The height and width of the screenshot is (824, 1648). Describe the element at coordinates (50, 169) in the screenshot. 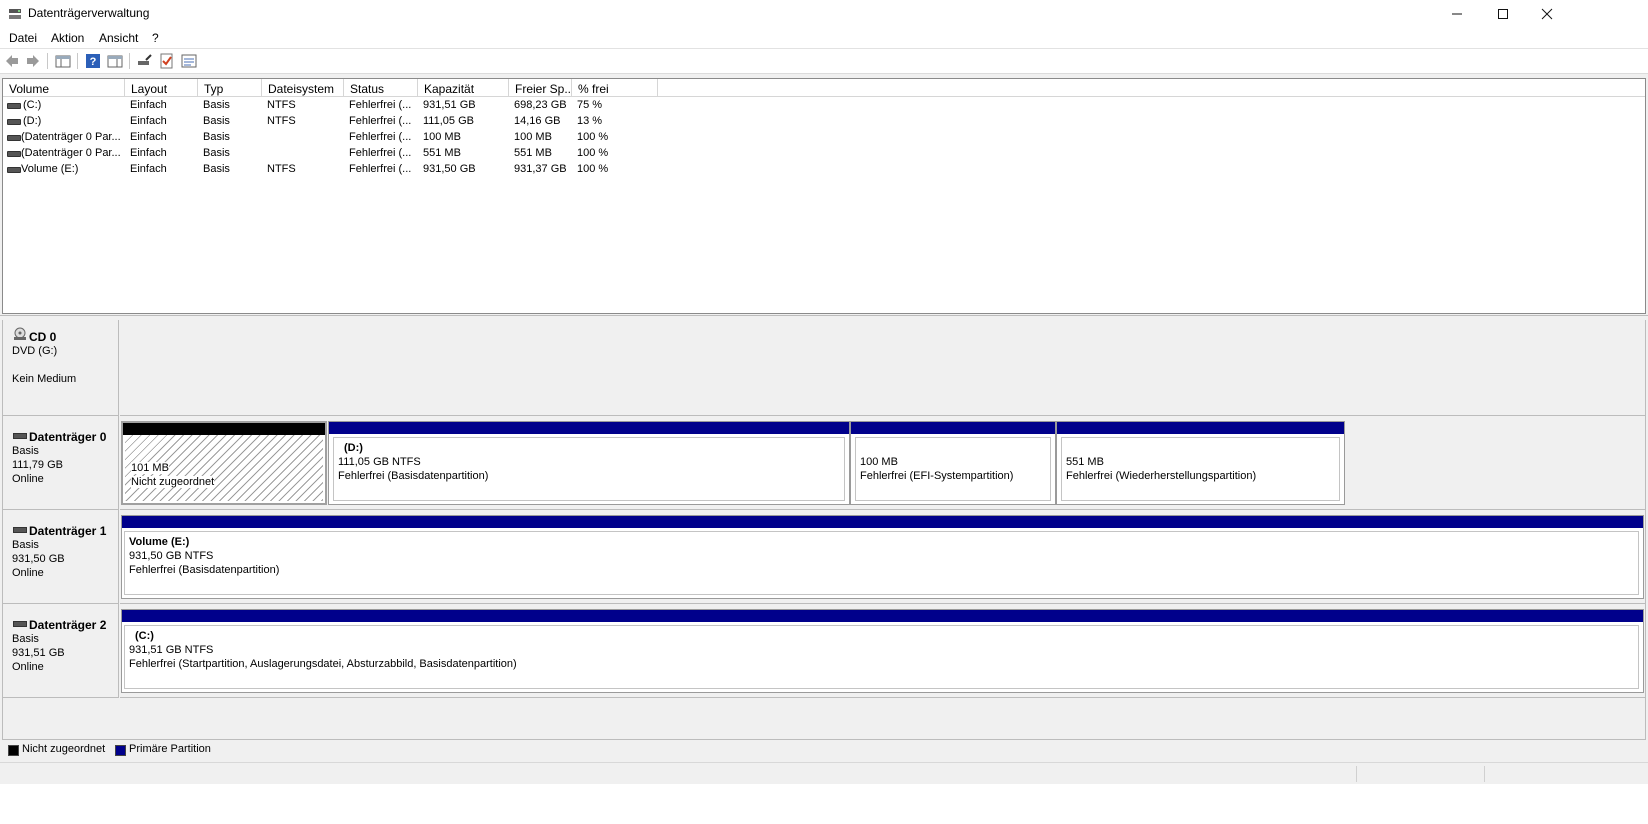

I see `cell-volume: Volume (E:)` at that location.